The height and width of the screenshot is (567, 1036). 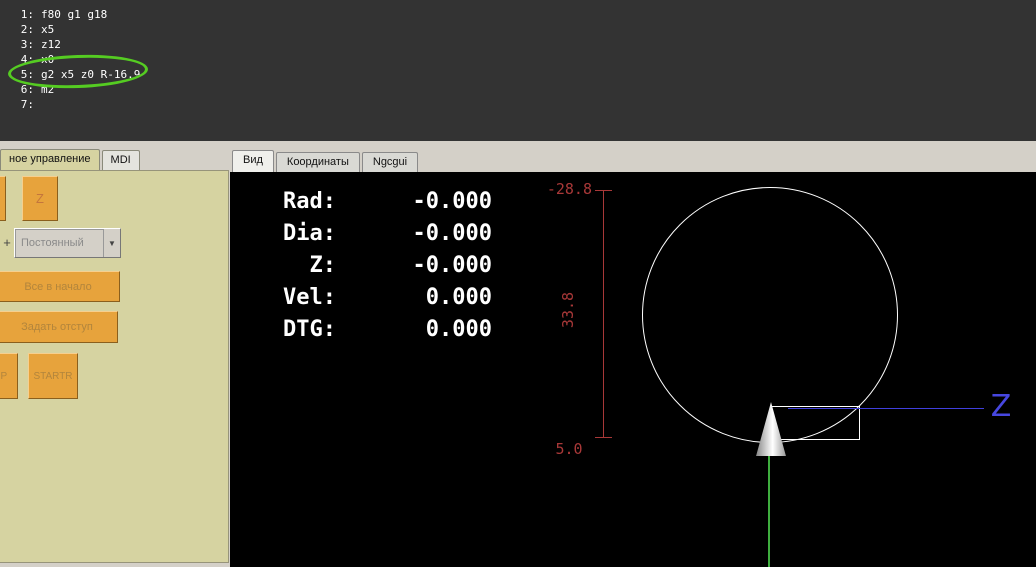 What do you see at coordinates (3, 198) in the screenshot?
I see `axis-button-partial` at bounding box center [3, 198].